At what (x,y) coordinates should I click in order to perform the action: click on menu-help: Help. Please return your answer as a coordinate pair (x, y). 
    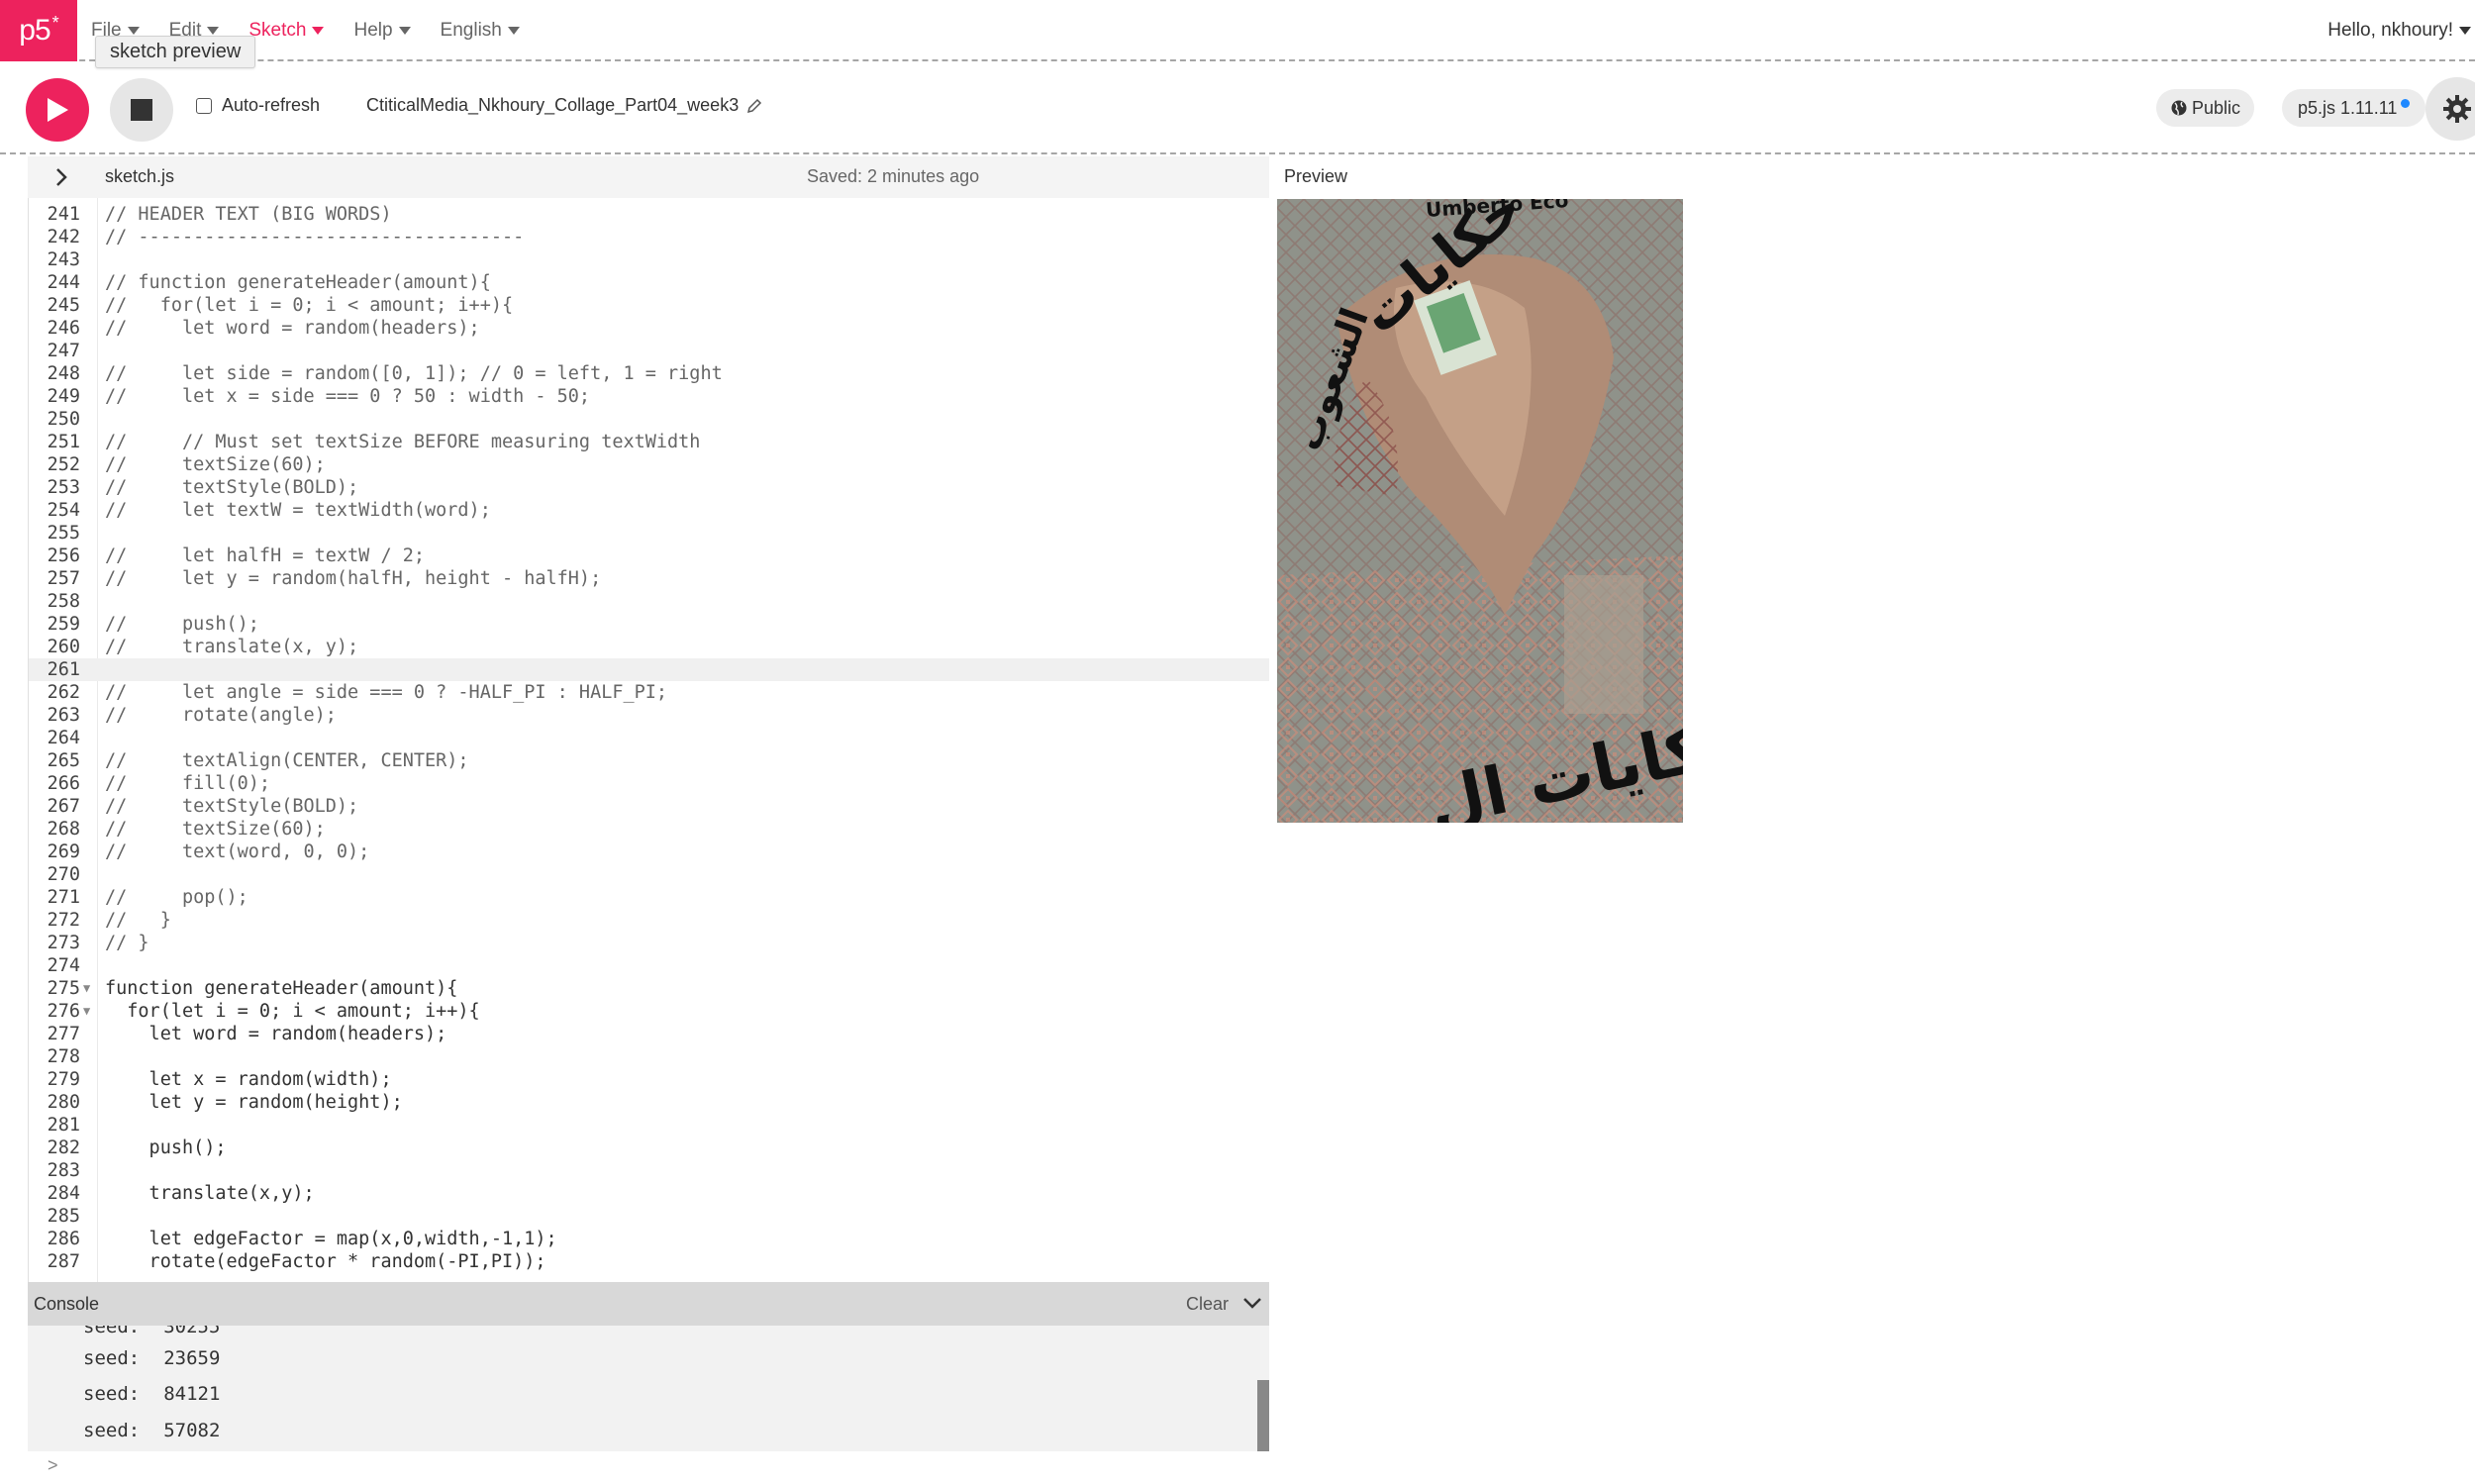
    Looking at the image, I should click on (382, 31).